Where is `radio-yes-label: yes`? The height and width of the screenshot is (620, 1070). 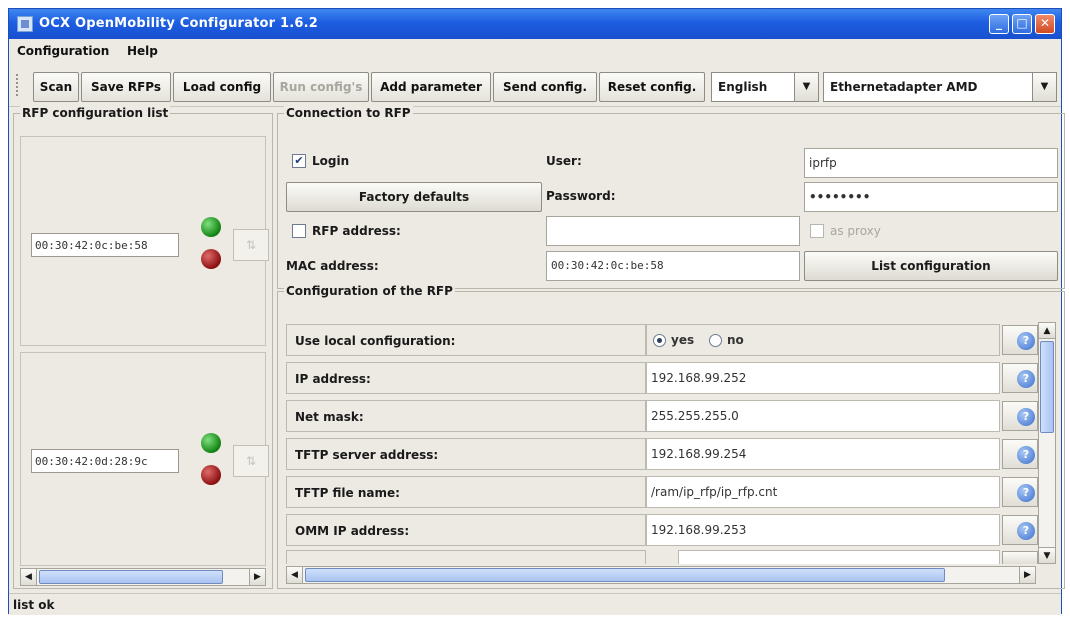 radio-yes-label: yes is located at coordinates (683, 340).